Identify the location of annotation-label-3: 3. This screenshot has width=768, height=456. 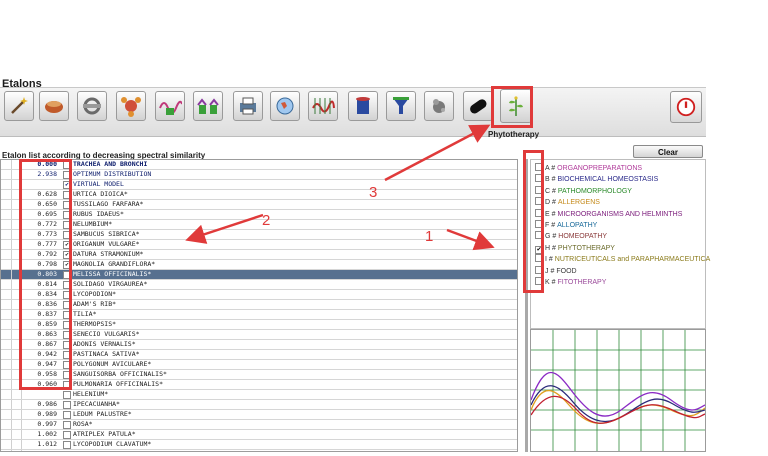
(373, 192).